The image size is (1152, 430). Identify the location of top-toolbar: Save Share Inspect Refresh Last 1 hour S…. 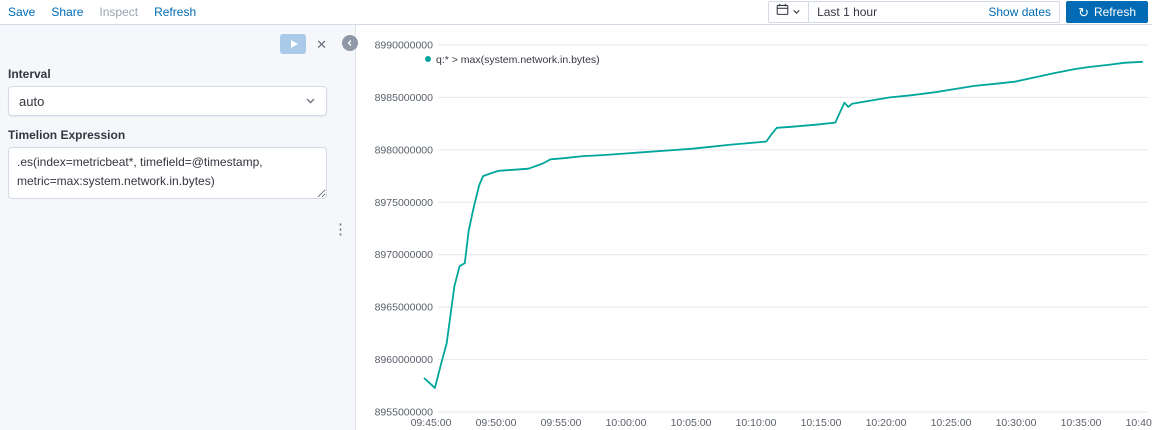
(576, 12).